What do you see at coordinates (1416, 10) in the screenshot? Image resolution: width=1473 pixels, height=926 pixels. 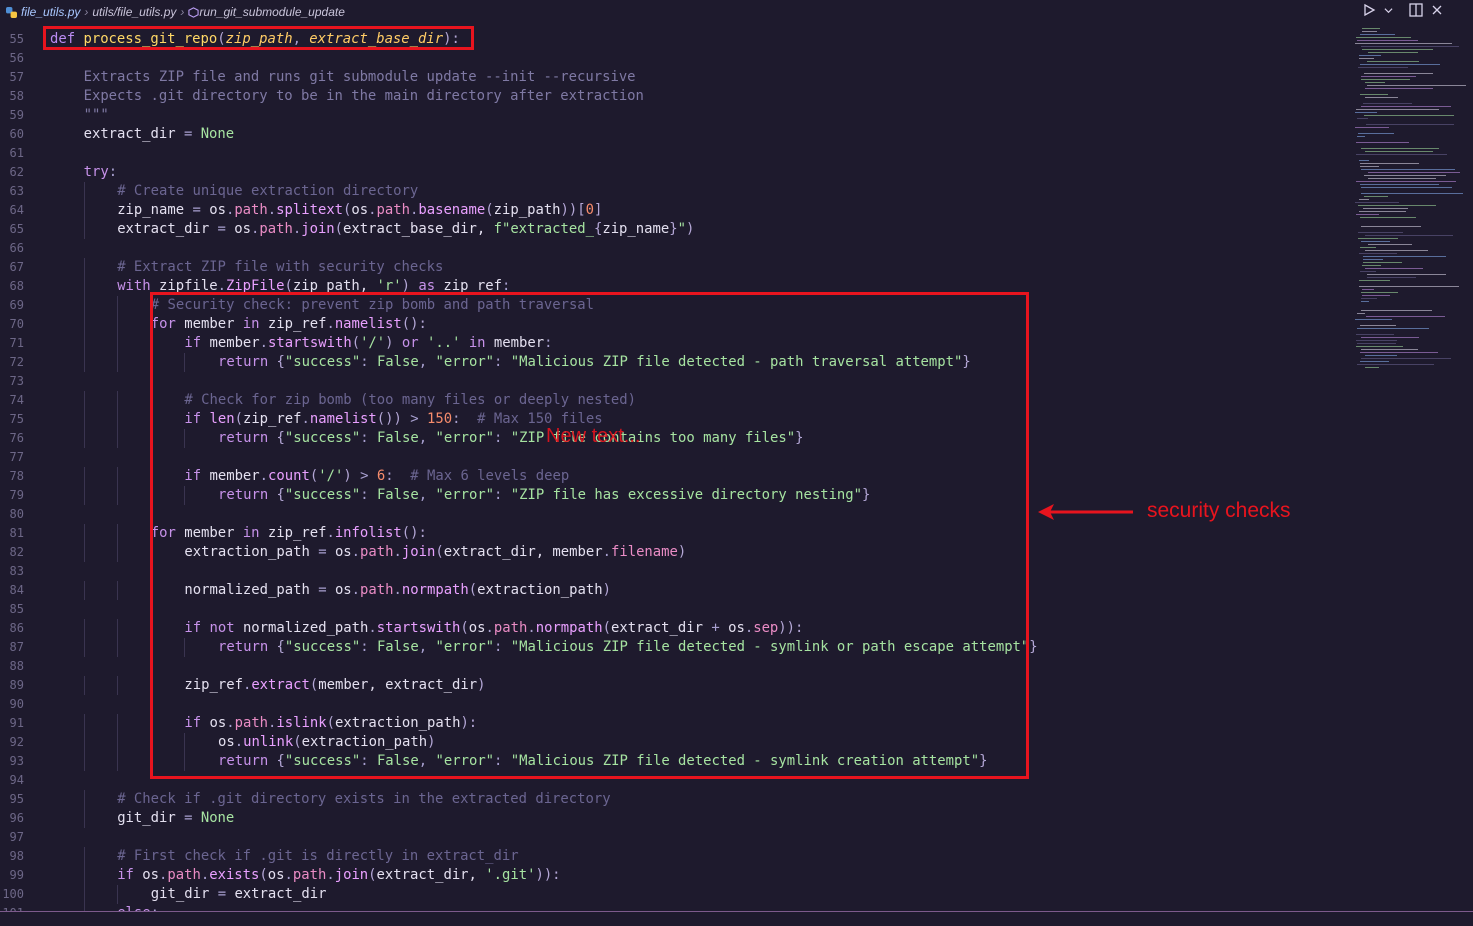 I see `split-editor-icon` at bounding box center [1416, 10].